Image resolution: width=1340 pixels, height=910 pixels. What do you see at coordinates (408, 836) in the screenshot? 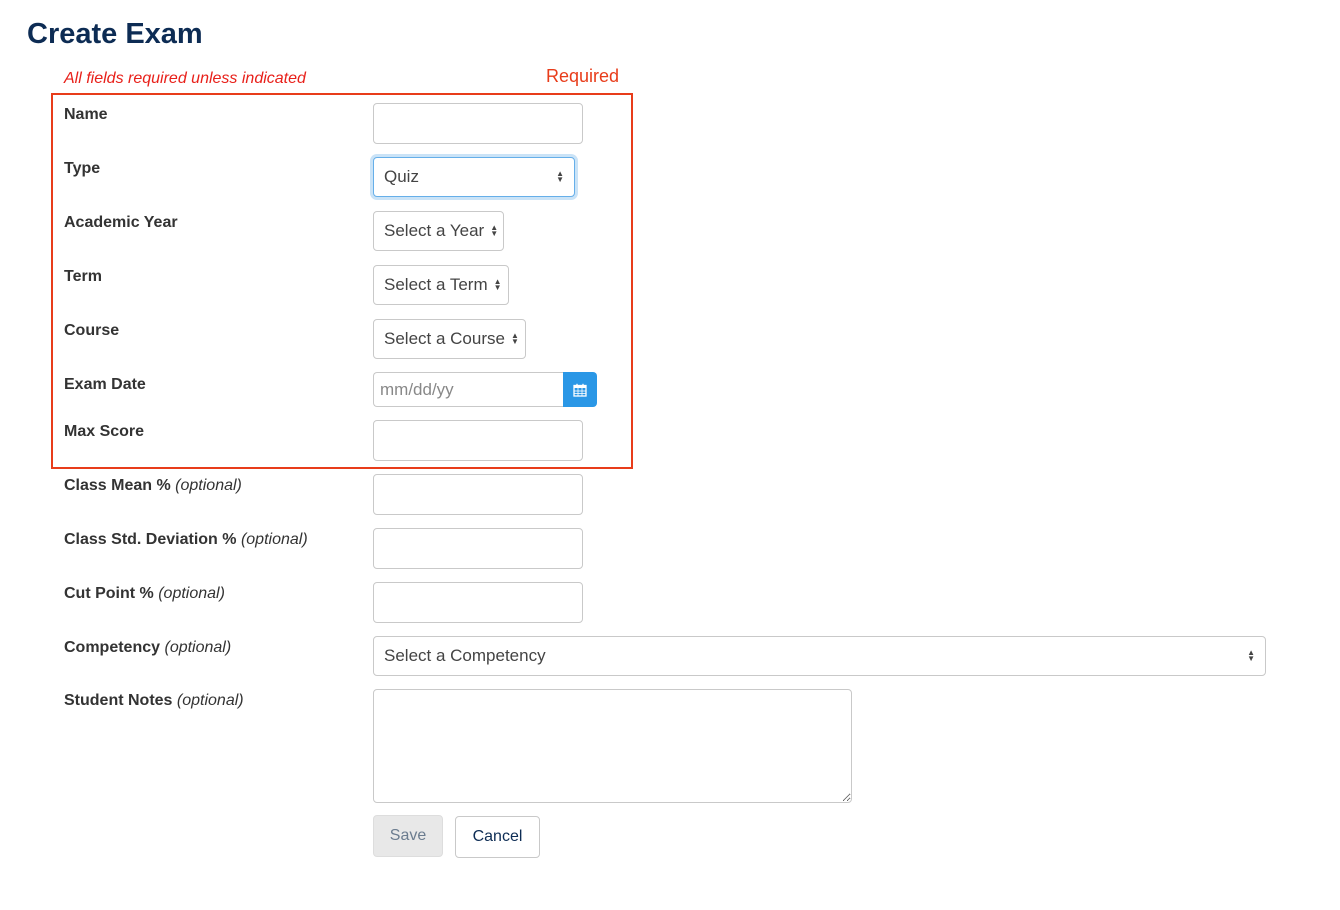
I see `save-button: Save` at bounding box center [408, 836].